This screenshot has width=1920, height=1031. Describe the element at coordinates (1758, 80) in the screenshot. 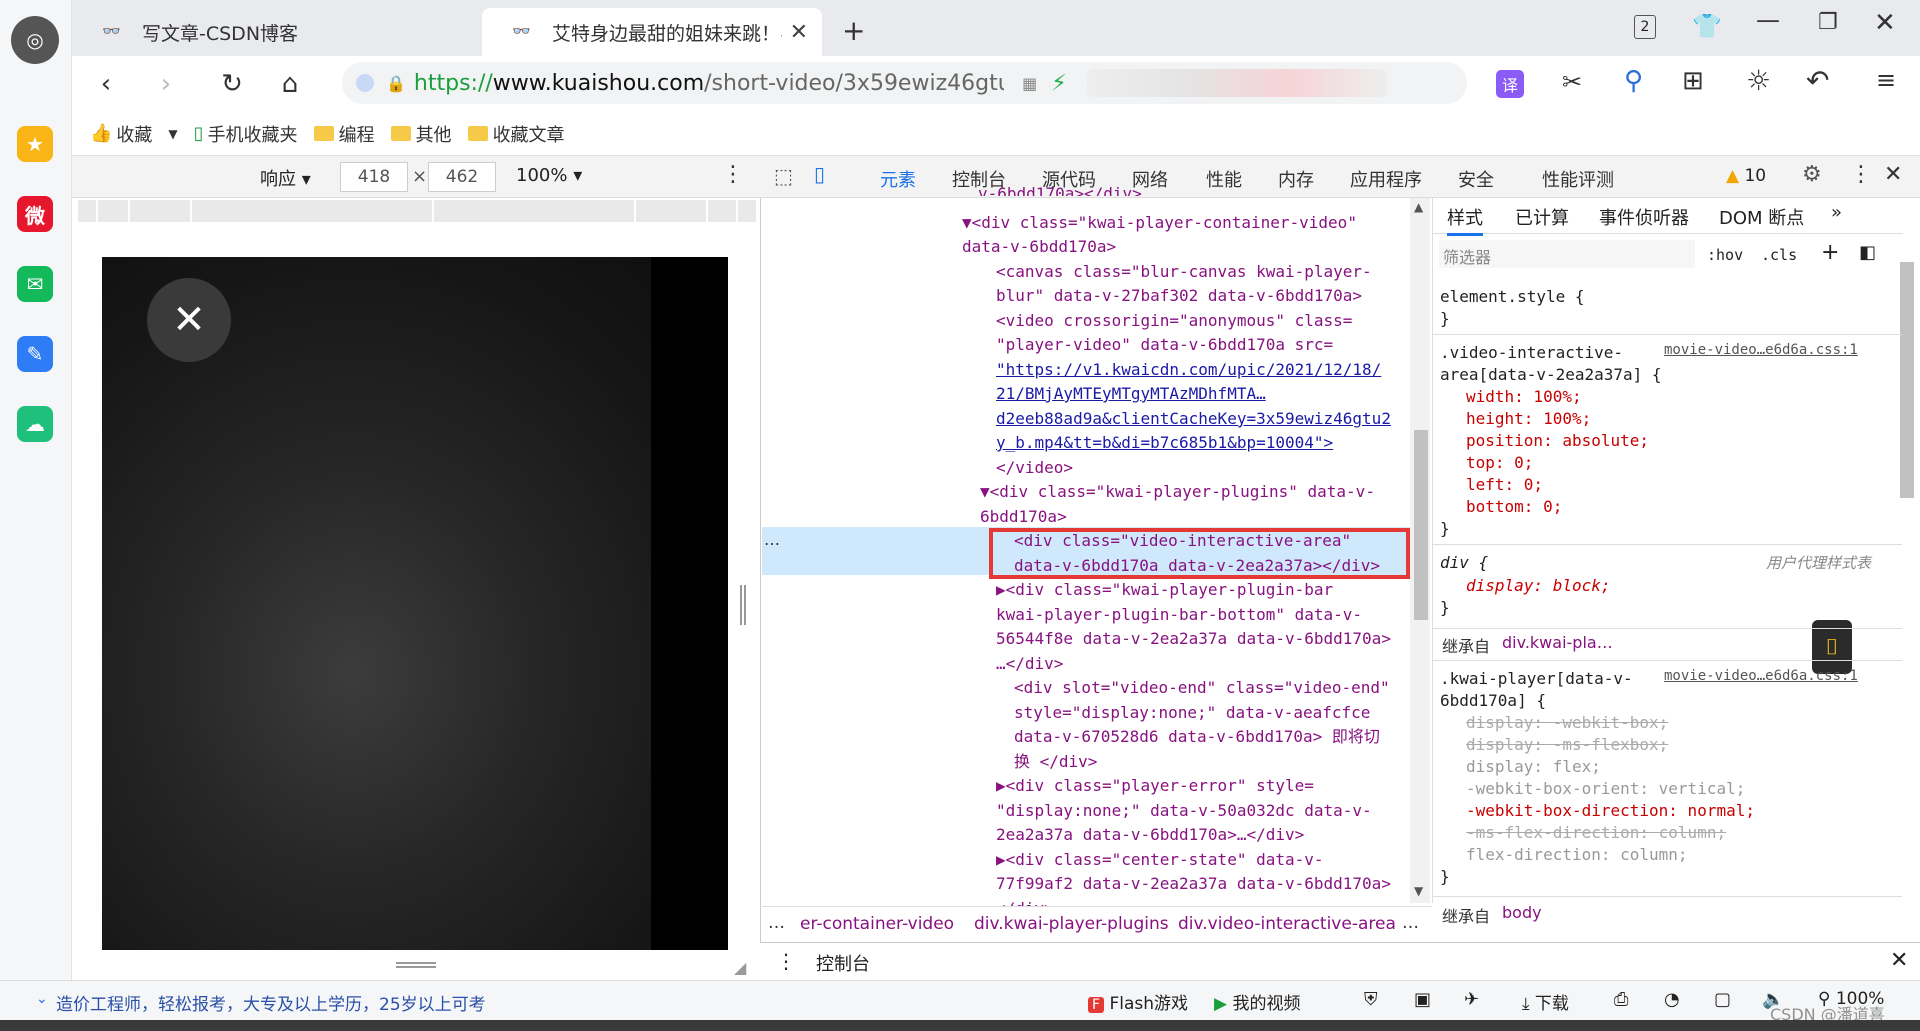

I see `brightness-icon: ☼` at that location.